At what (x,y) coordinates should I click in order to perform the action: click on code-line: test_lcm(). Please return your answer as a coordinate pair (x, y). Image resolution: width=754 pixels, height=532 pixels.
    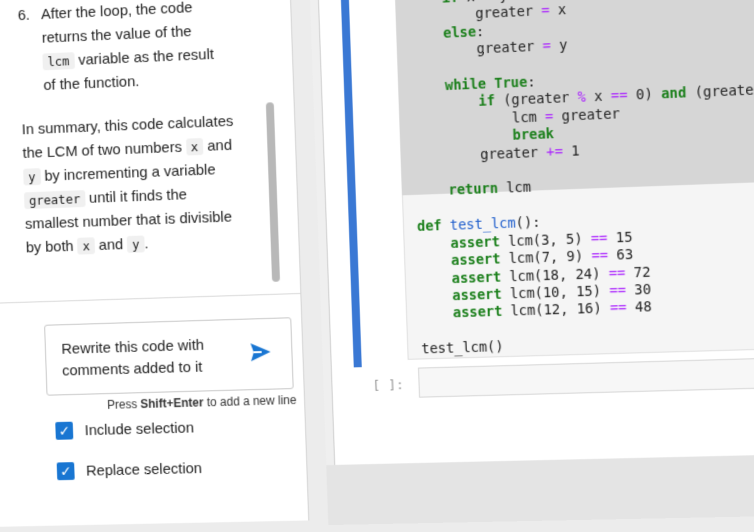
    Looking at the image, I should click on (462, 348).